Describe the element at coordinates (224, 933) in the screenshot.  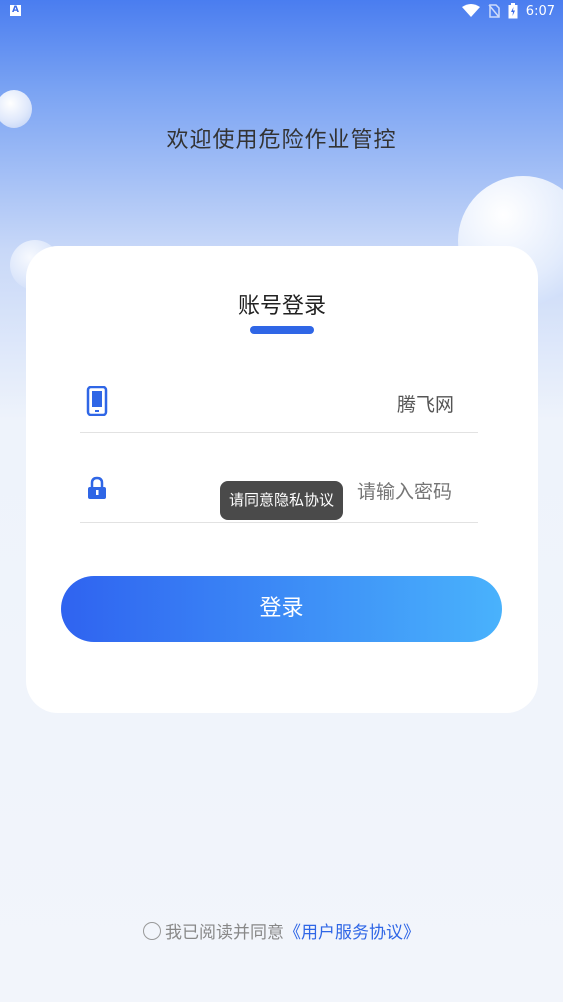
I see `agreement-text: 我已阅读并同意` at that location.